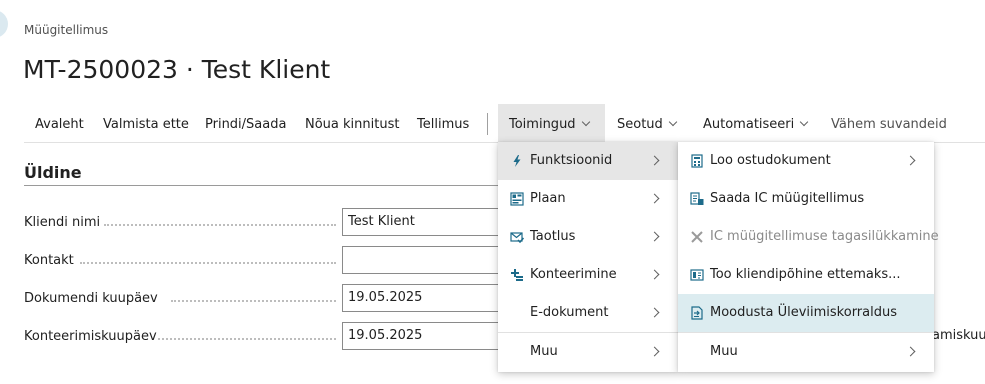 This screenshot has width=985, height=384. Describe the element at coordinates (824, 236) in the screenshot. I see `menu-item-label: IC müügitellimuse tagasilükkamine` at that location.